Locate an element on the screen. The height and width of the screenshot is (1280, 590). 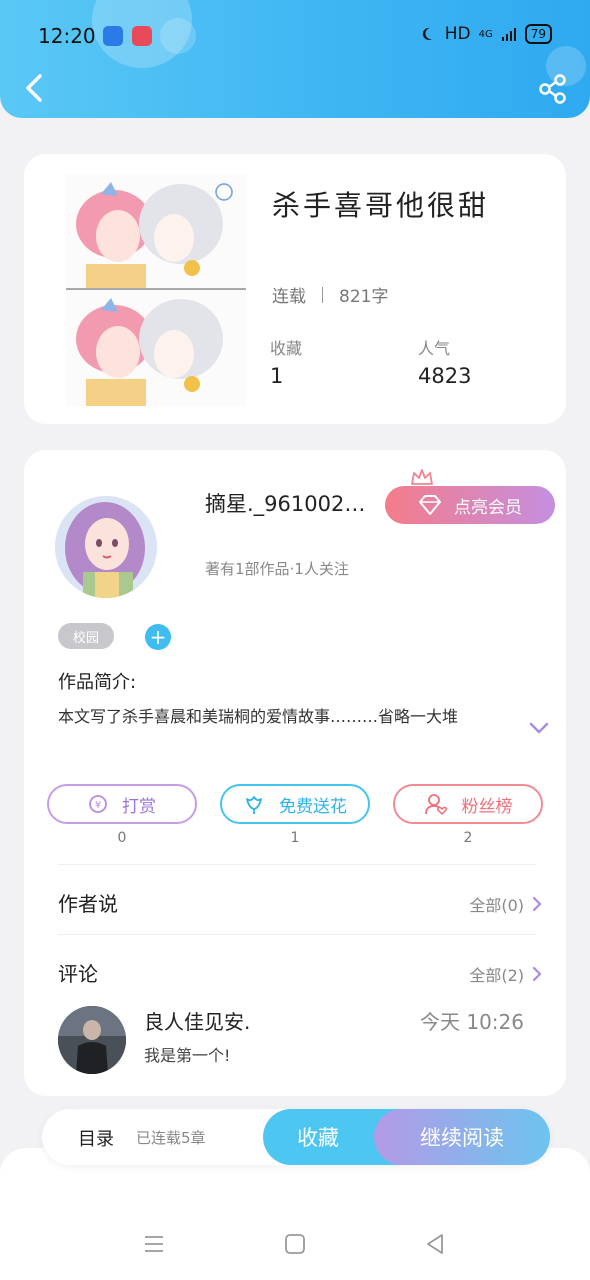
chapter-count: 已连载5章 is located at coordinates (171, 1138).